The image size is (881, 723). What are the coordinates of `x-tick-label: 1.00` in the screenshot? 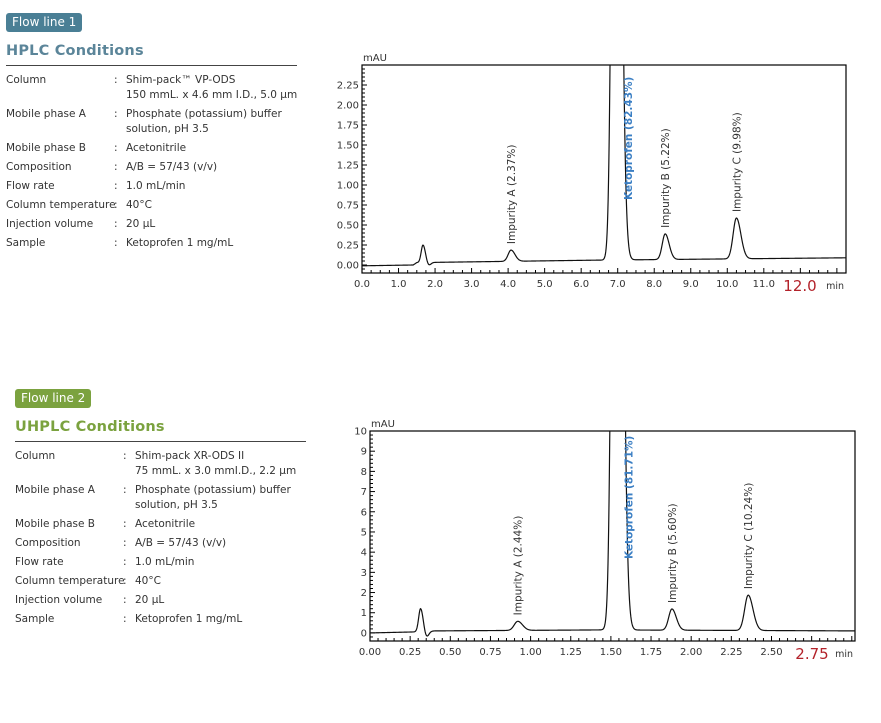 It's located at (530, 652).